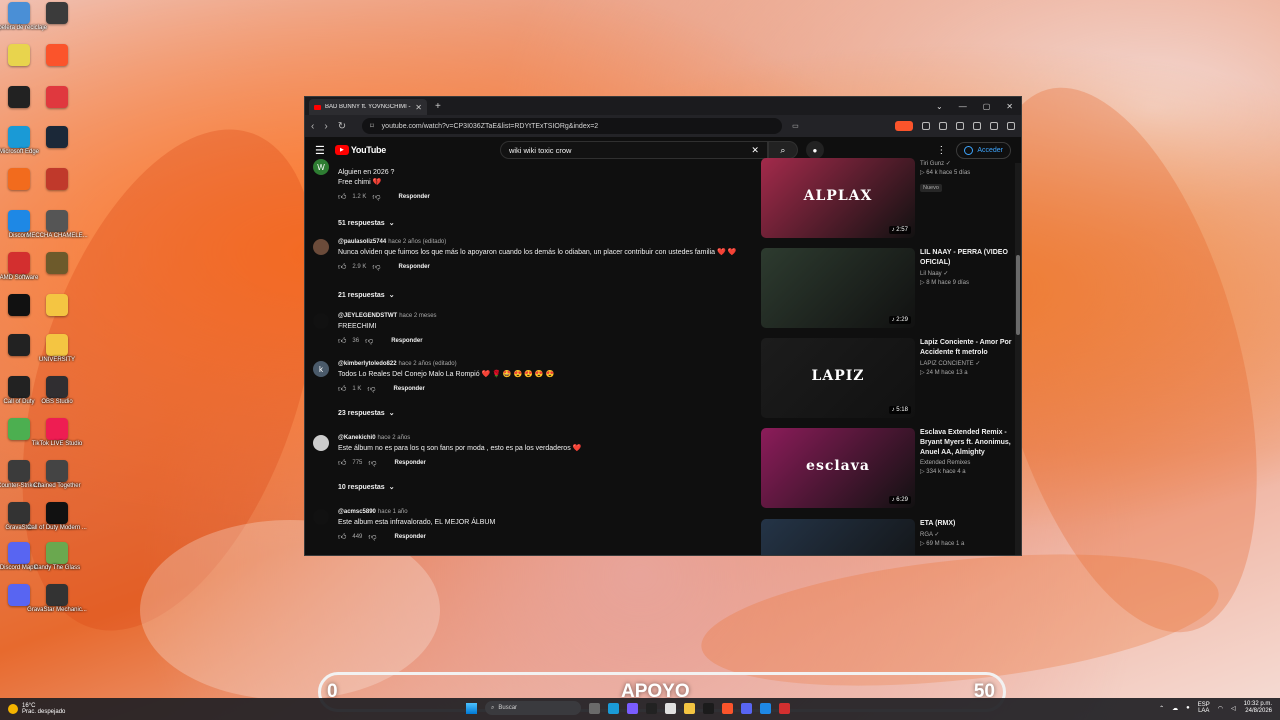 Image resolution: width=1280 pixels, height=720 pixels. I want to click on video-title: ETA (RMX), so click(968, 524).